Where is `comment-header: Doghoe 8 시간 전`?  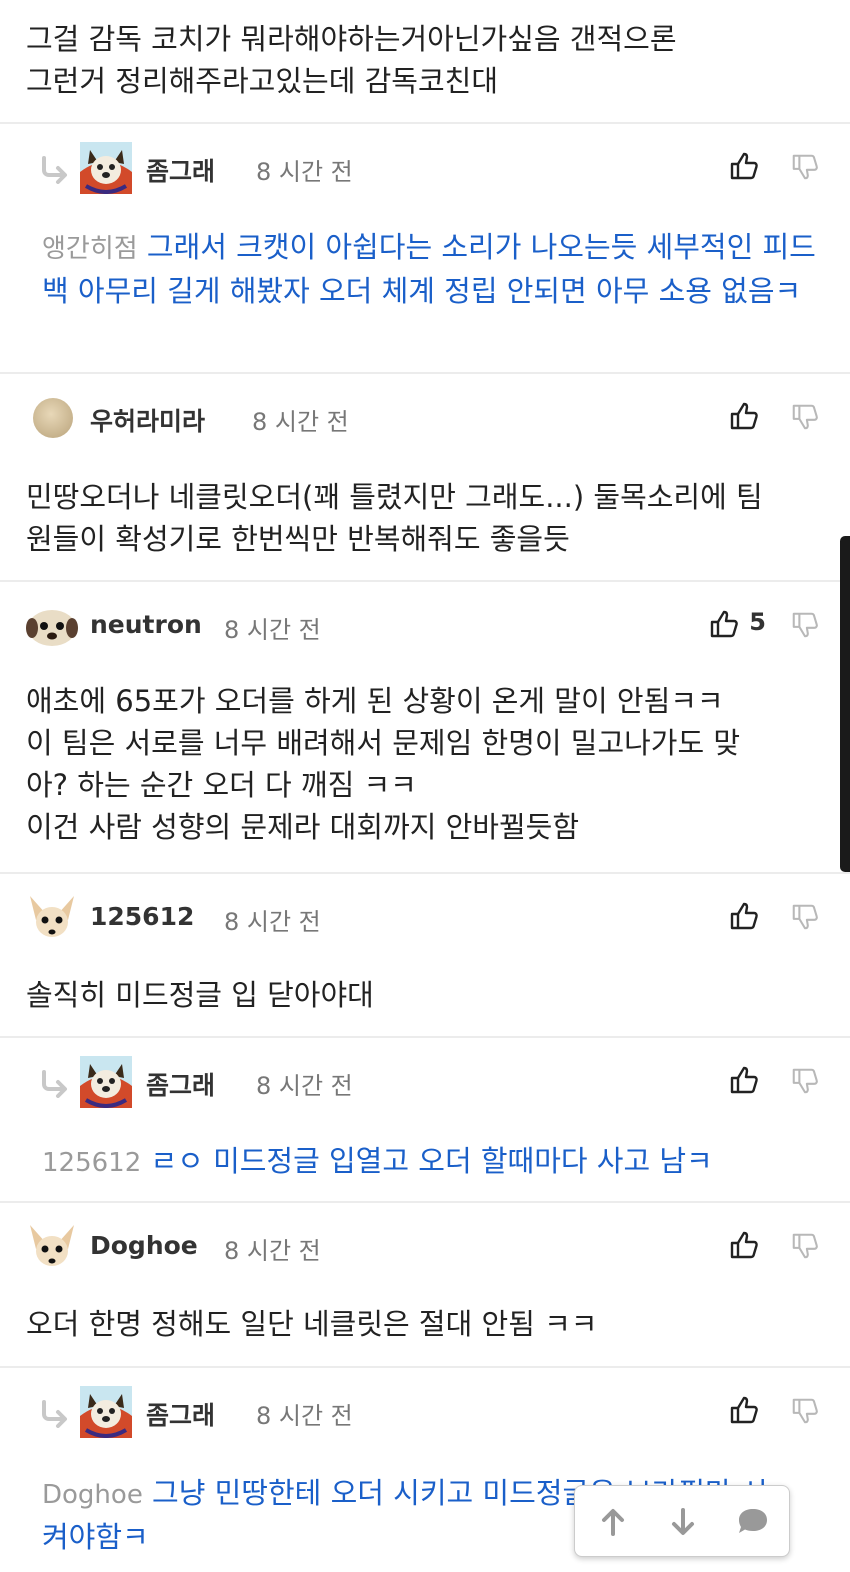
comment-header: Doghoe 8 시간 전 is located at coordinates (425, 1247).